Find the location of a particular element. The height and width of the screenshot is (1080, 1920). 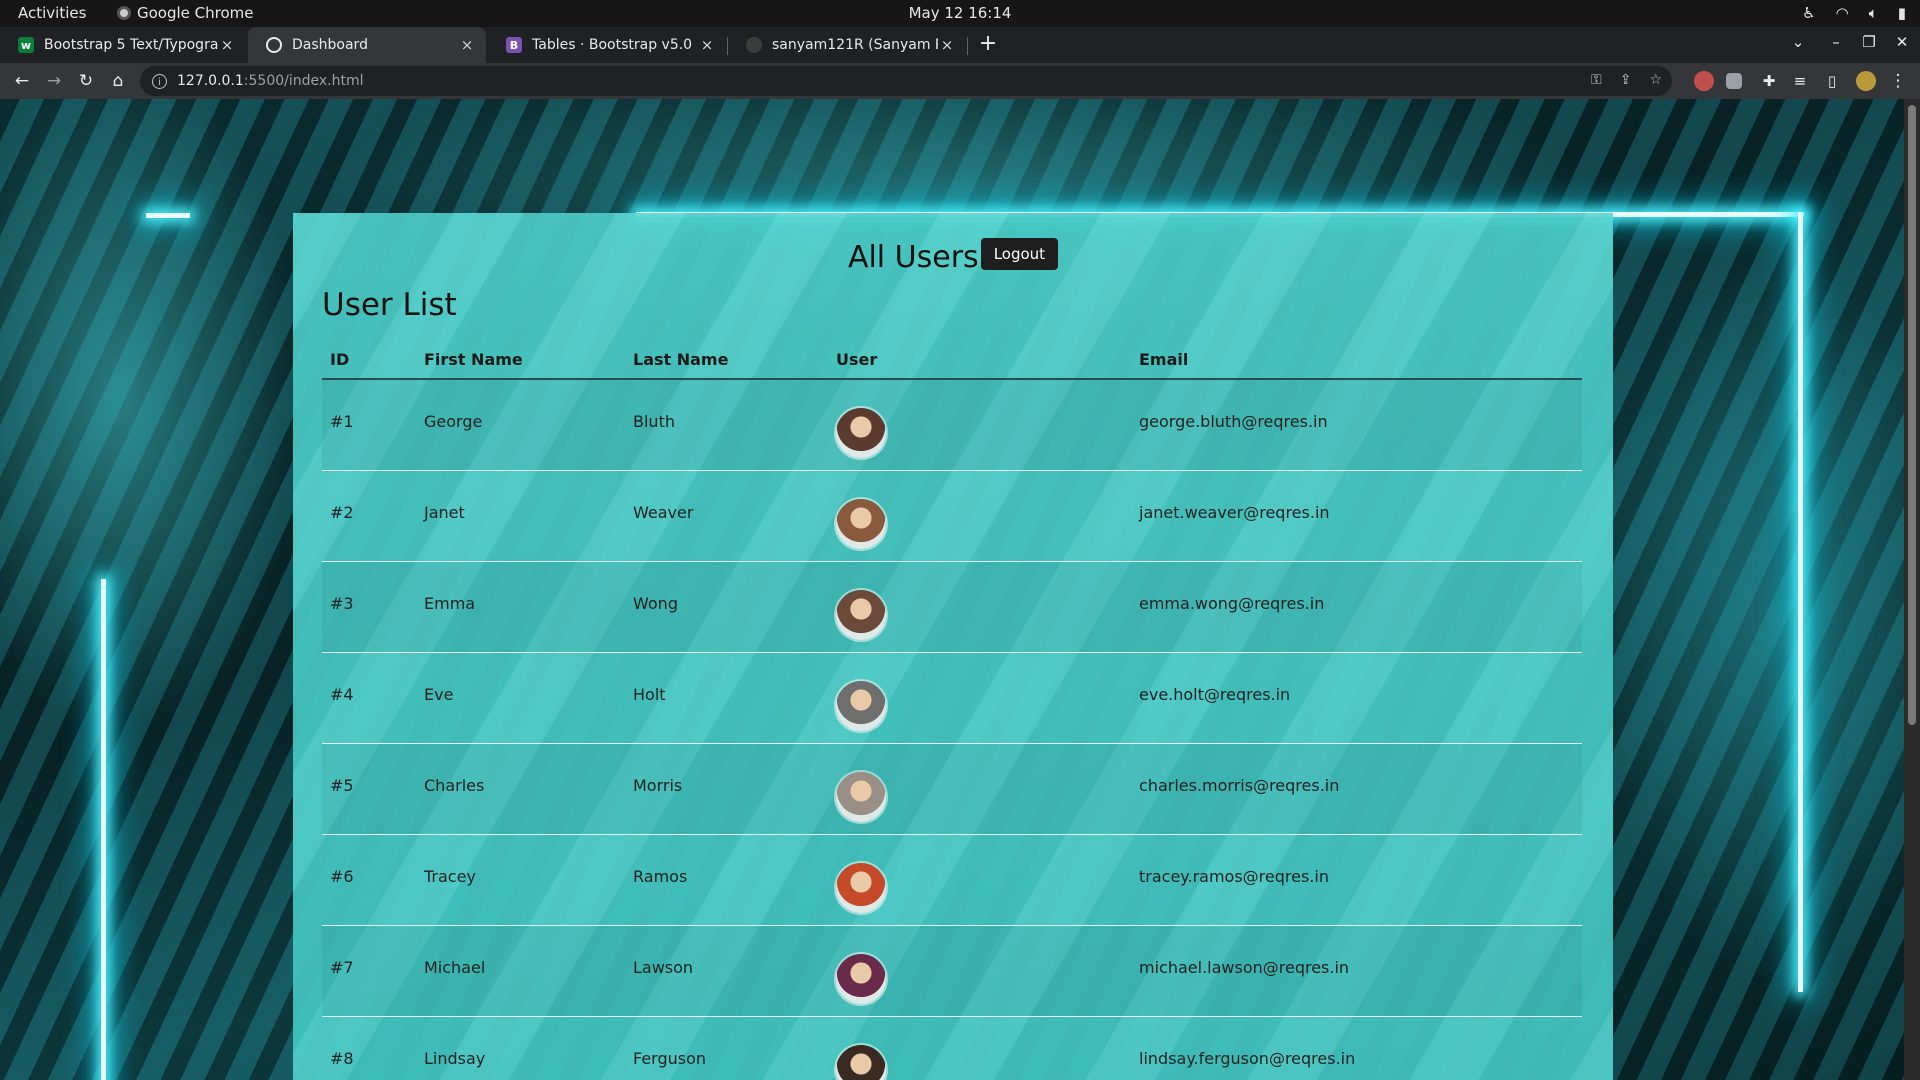

back-icon: ← is located at coordinates (22, 81).